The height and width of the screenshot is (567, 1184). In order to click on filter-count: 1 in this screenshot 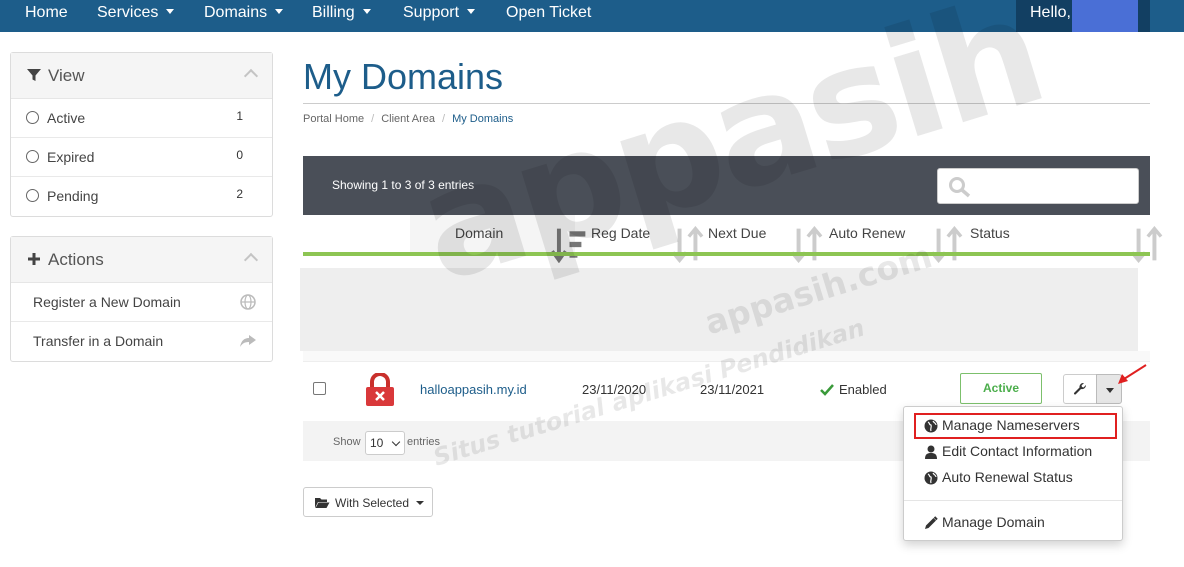, I will do `click(239, 116)`.